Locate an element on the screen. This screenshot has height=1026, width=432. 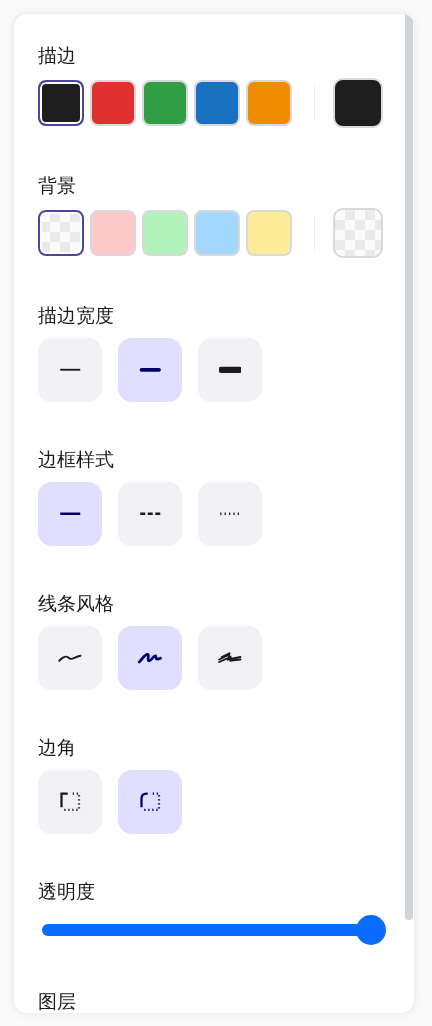
scrollbar-thumb is located at coordinates (409, 467).